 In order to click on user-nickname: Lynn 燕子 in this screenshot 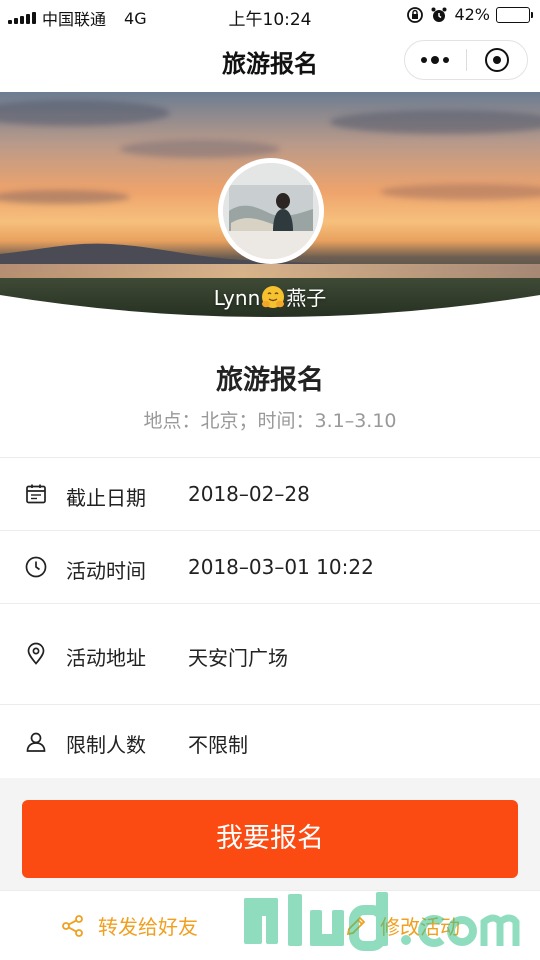, I will do `click(270, 296)`.